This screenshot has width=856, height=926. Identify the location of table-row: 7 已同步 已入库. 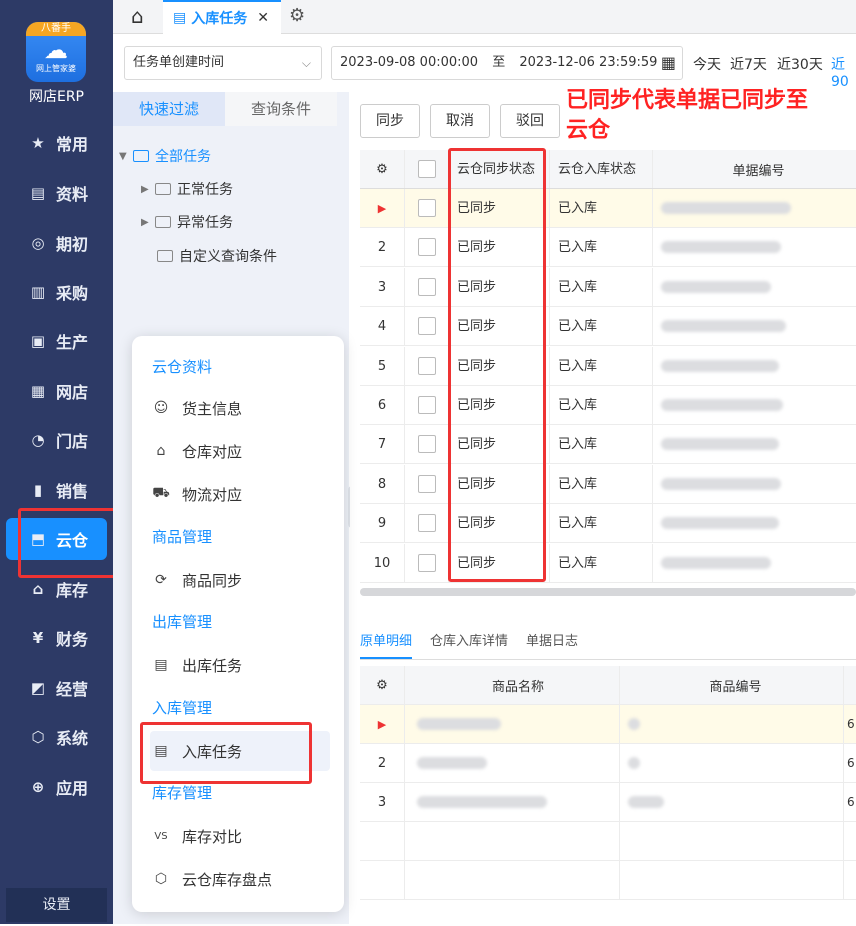
(608, 445).